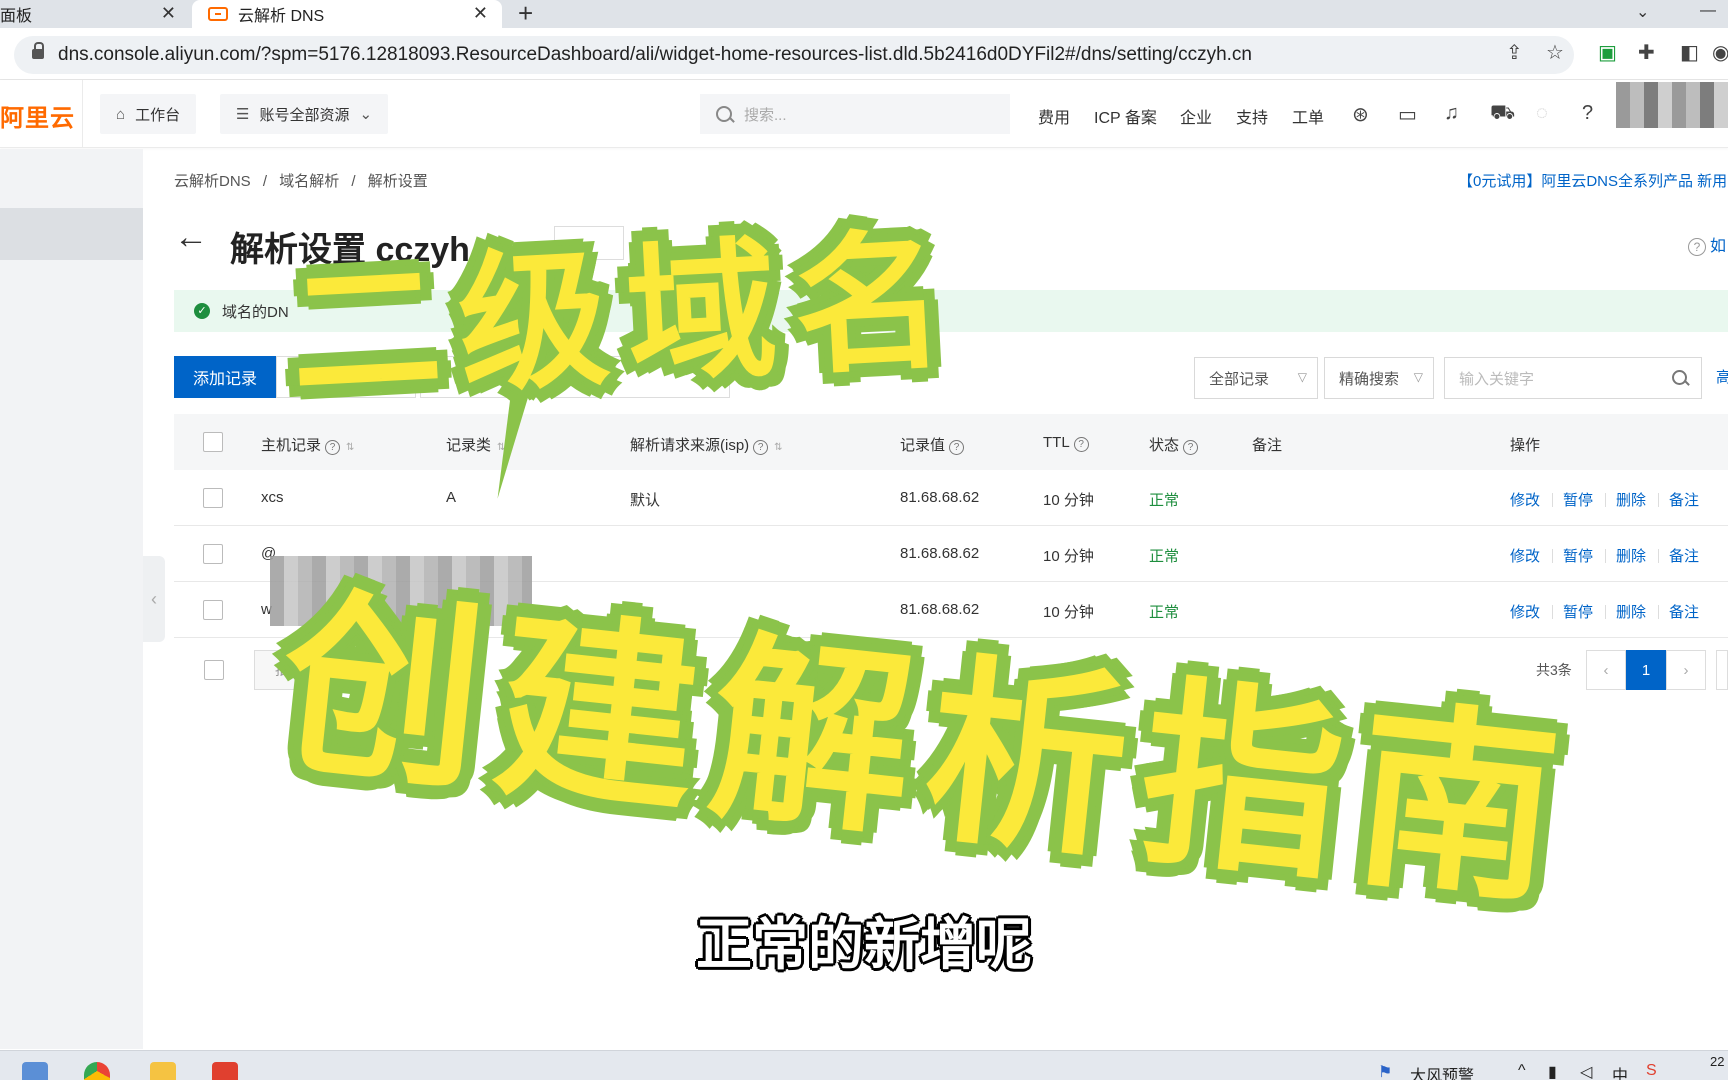 Image resolution: width=1728 pixels, height=1080 pixels. Describe the element at coordinates (1308, 116) in the screenshot. I see `link-ticket: 工单` at that location.